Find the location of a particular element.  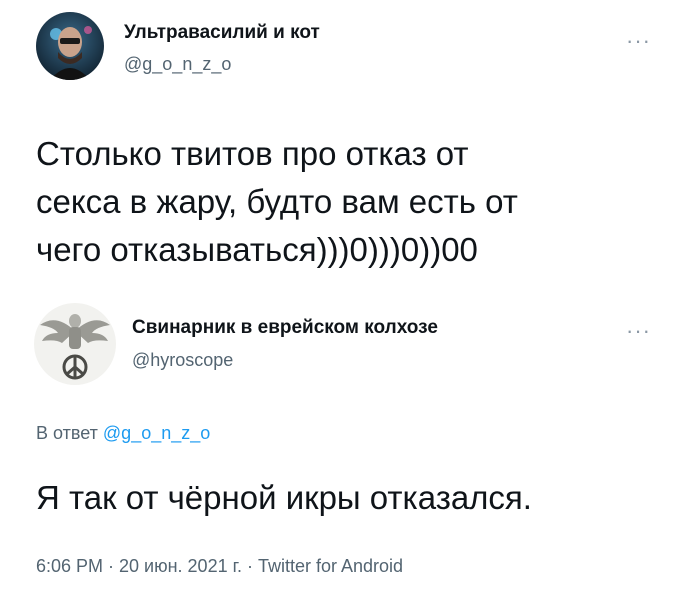

tweet-text-line: секса в жару, будто вам есть от is located at coordinates (277, 201).